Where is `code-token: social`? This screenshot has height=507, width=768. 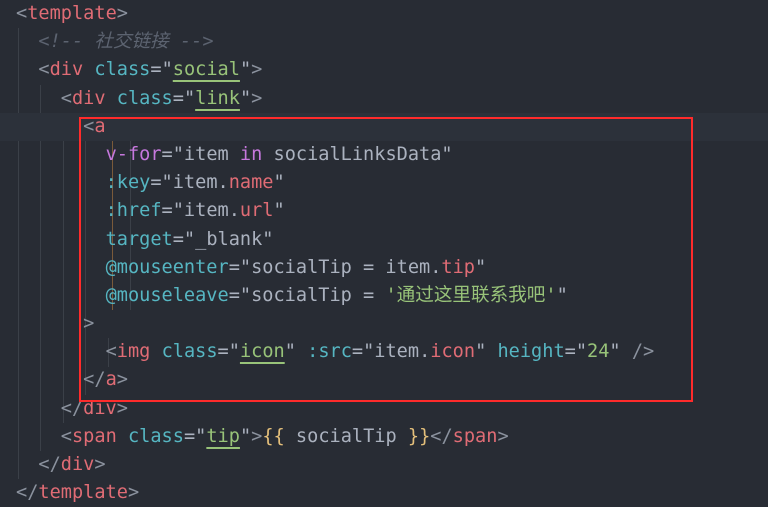 code-token: social is located at coordinates (206, 70).